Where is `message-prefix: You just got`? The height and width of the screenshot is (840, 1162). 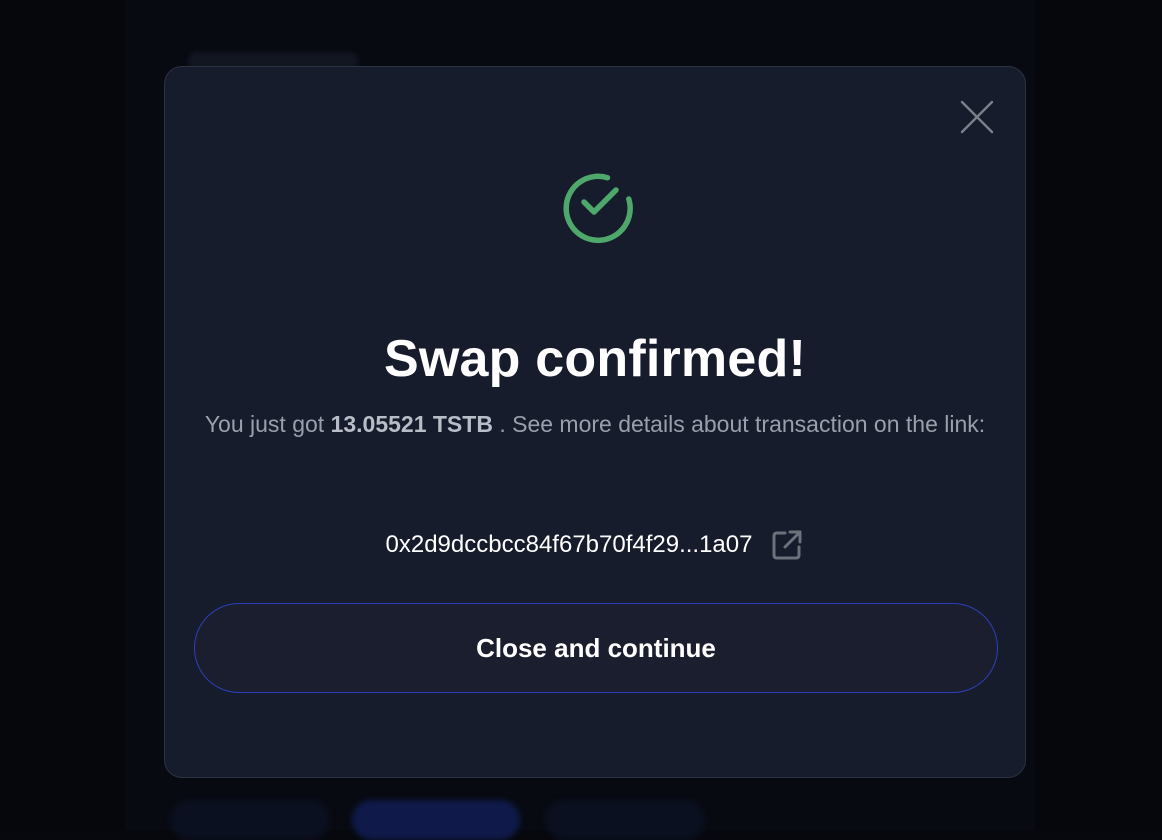
message-prefix: You just got is located at coordinates (268, 424).